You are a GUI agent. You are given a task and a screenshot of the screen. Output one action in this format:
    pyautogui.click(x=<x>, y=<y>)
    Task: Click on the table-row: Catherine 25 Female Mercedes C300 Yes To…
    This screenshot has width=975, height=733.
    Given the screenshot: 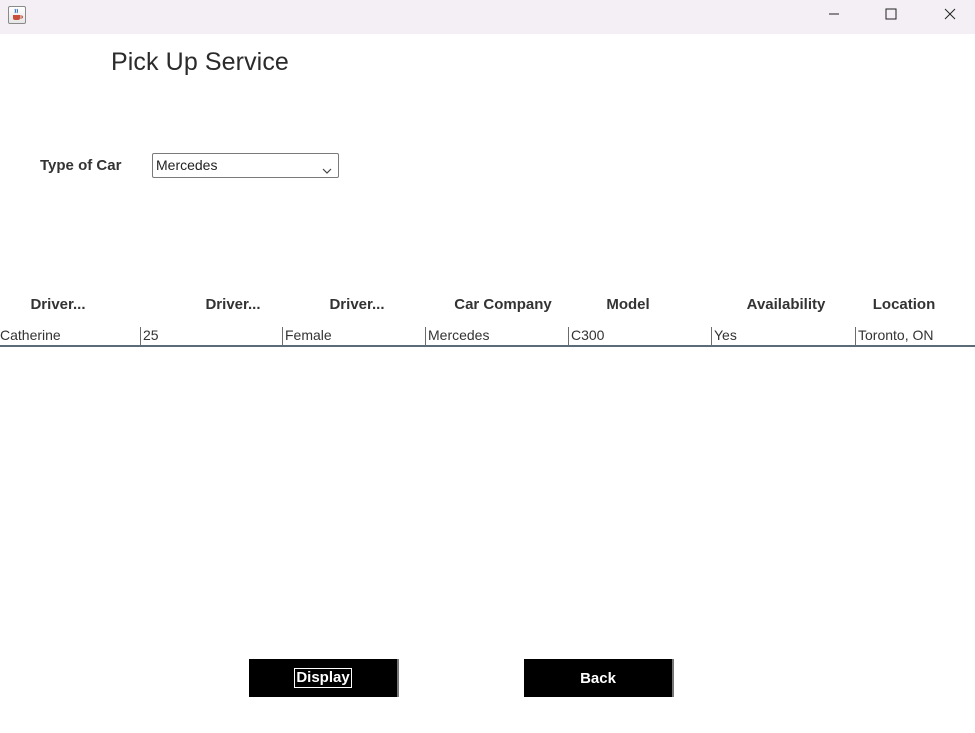 What is the action you would take?
    pyautogui.click(x=487, y=336)
    